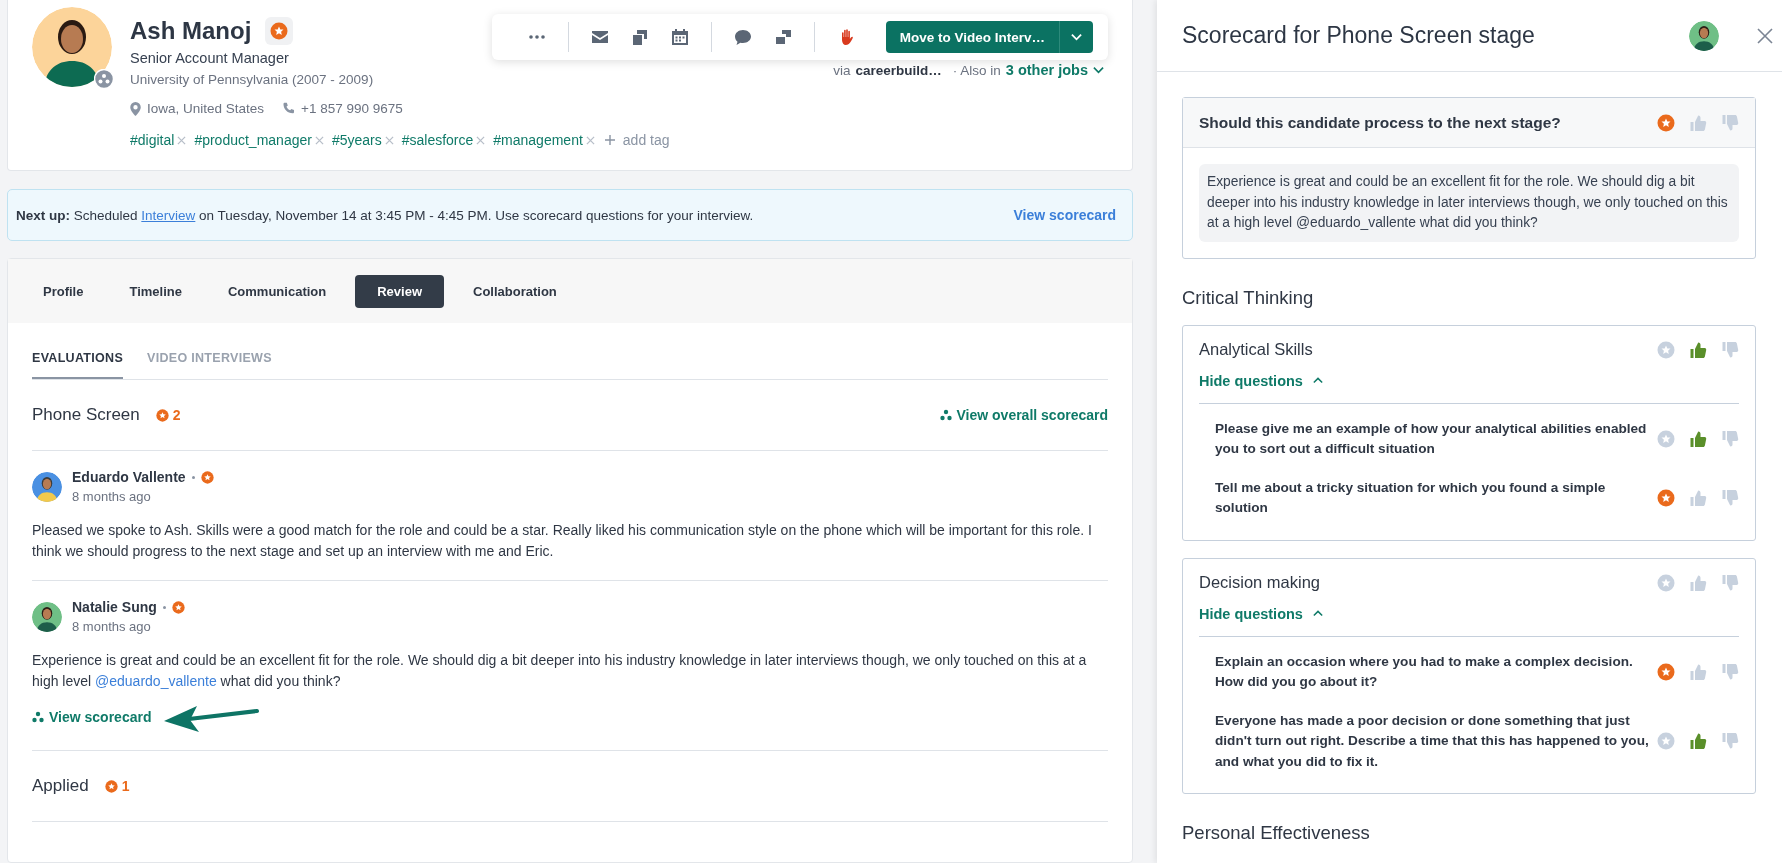 This screenshot has width=1782, height=863. What do you see at coordinates (437, 140) in the screenshot?
I see `tag-label: #salesforce` at bounding box center [437, 140].